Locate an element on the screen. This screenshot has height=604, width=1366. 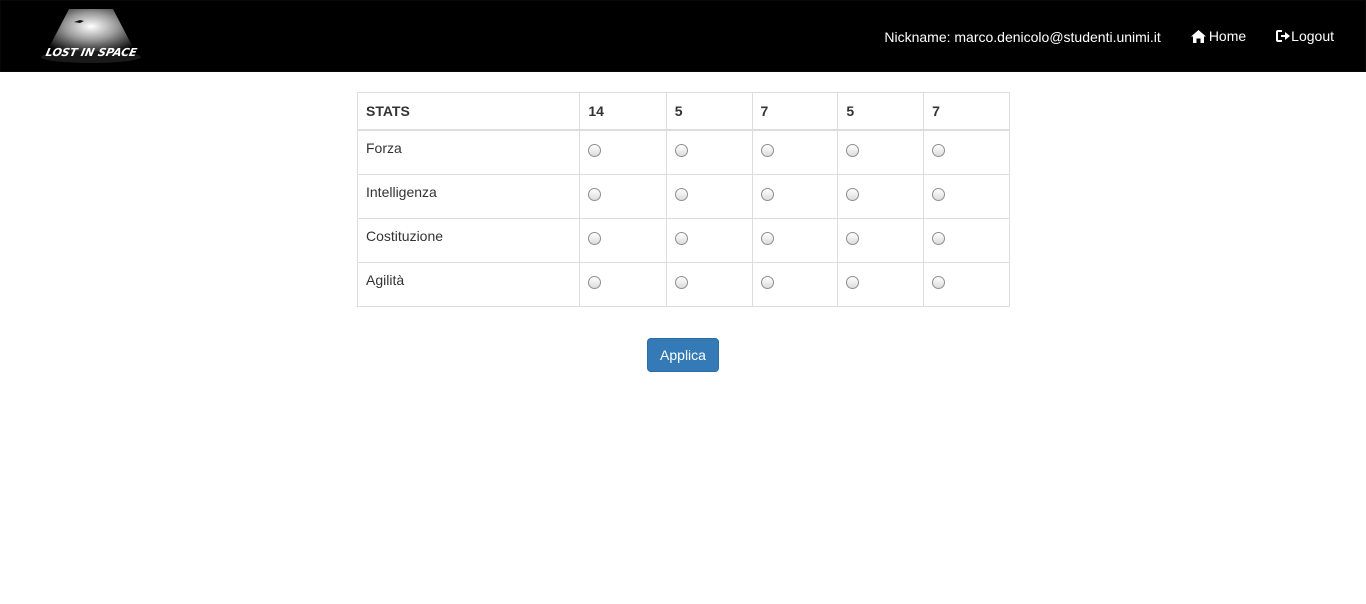
home-link: Home is located at coordinates (1218, 36).